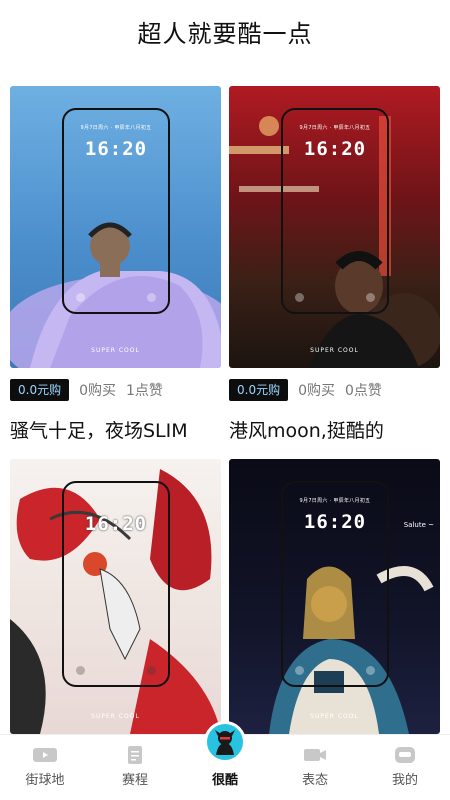 Image resolution: width=450 pixels, height=800 pixels. I want to click on profile-icon, so click(405, 755).